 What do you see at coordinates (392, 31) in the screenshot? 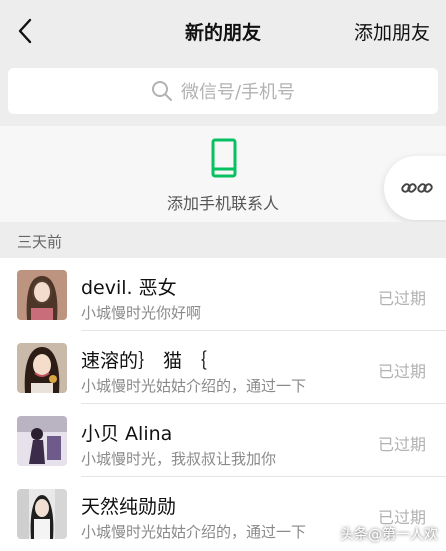
I see `add-friend-button: 添加朋友` at bounding box center [392, 31].